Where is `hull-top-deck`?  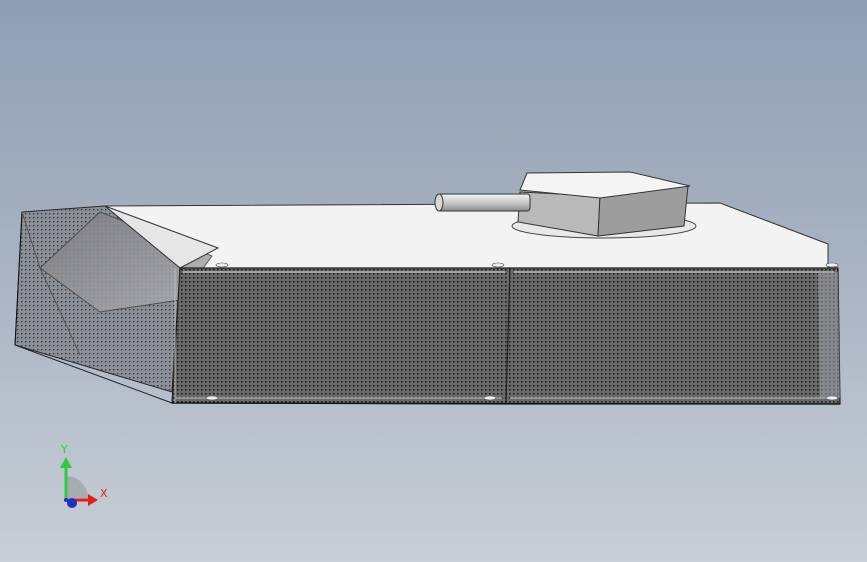
hull-top-deck is located at coordinates (466, 235).